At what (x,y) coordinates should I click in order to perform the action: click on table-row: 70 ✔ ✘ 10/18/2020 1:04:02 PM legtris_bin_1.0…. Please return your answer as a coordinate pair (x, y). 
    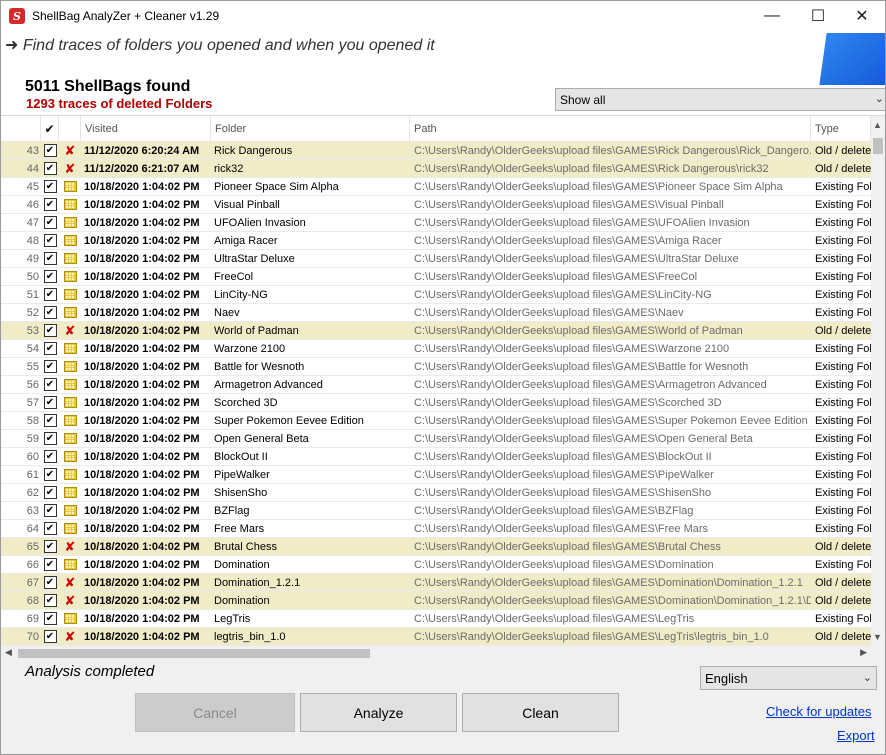
    Looking at the image, I should click on (436, 637).